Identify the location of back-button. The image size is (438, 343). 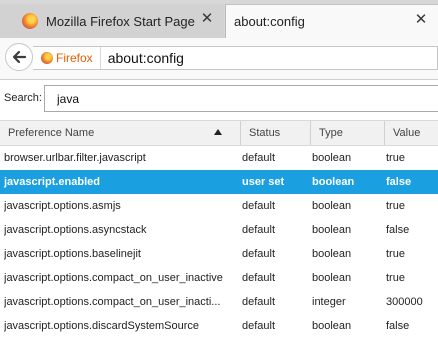
(19, 57).